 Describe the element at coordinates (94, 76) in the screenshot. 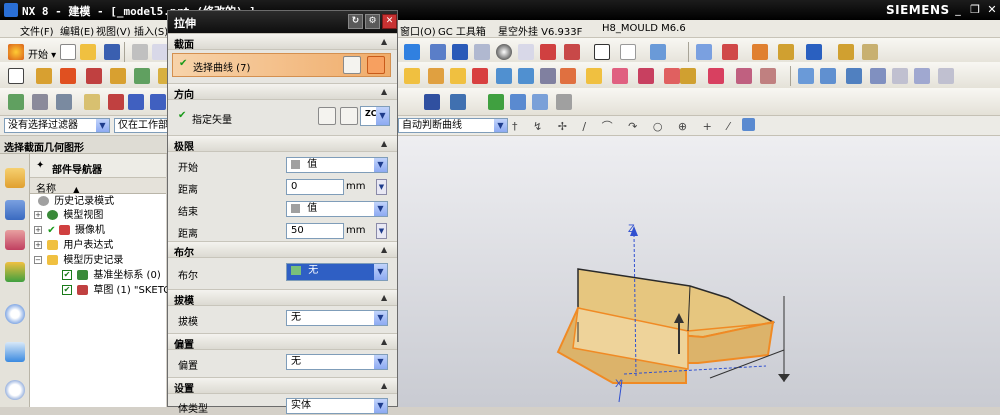

I see `block-icon` at that location.